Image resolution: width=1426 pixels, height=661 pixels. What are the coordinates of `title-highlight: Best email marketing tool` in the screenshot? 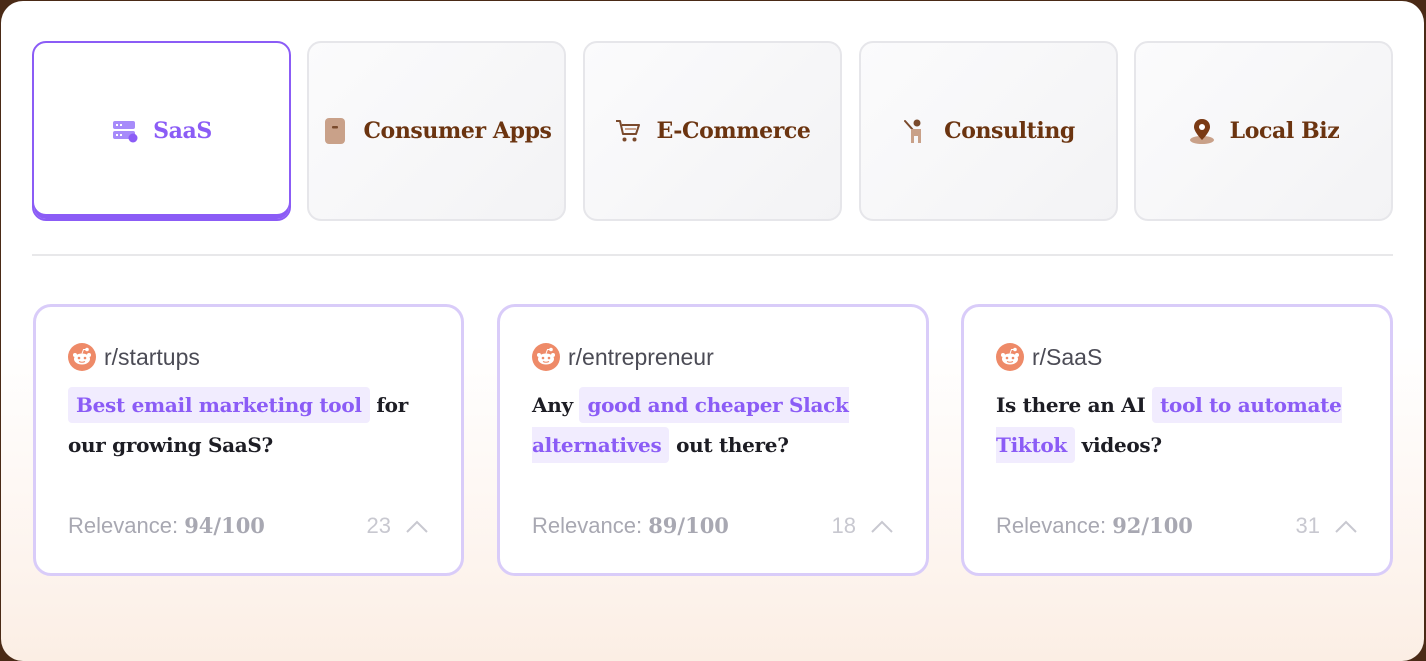 It's located at (219, 405).